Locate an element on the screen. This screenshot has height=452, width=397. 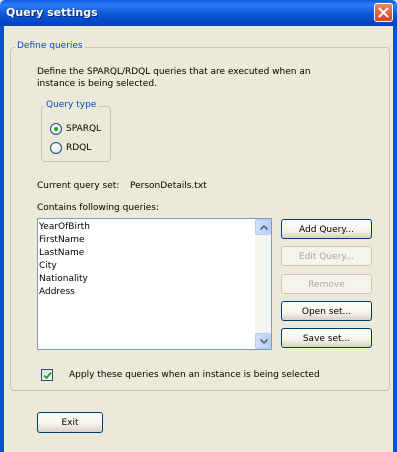
queries-list-label: Contains following queries: is located at coordinates (98, 208).